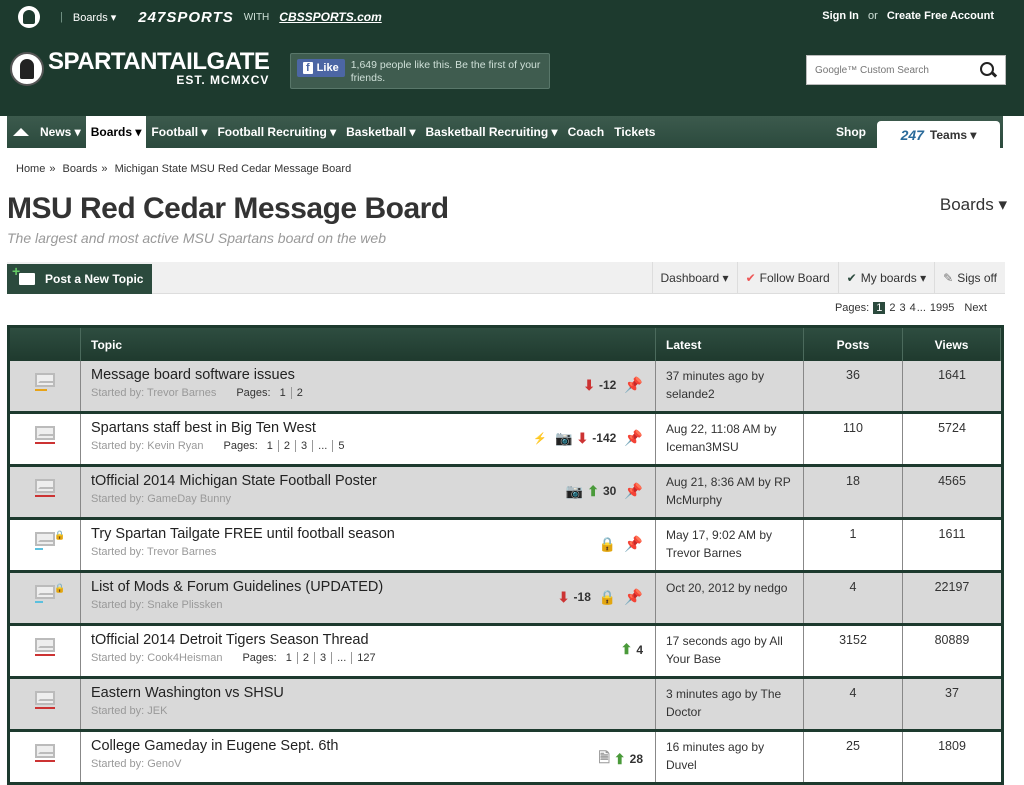  What do you see at coordinates (885, 278) in the screenshot?
I see `my-boards-dropdown: ✔ My boards ▾` at bounding box center [885, 278].